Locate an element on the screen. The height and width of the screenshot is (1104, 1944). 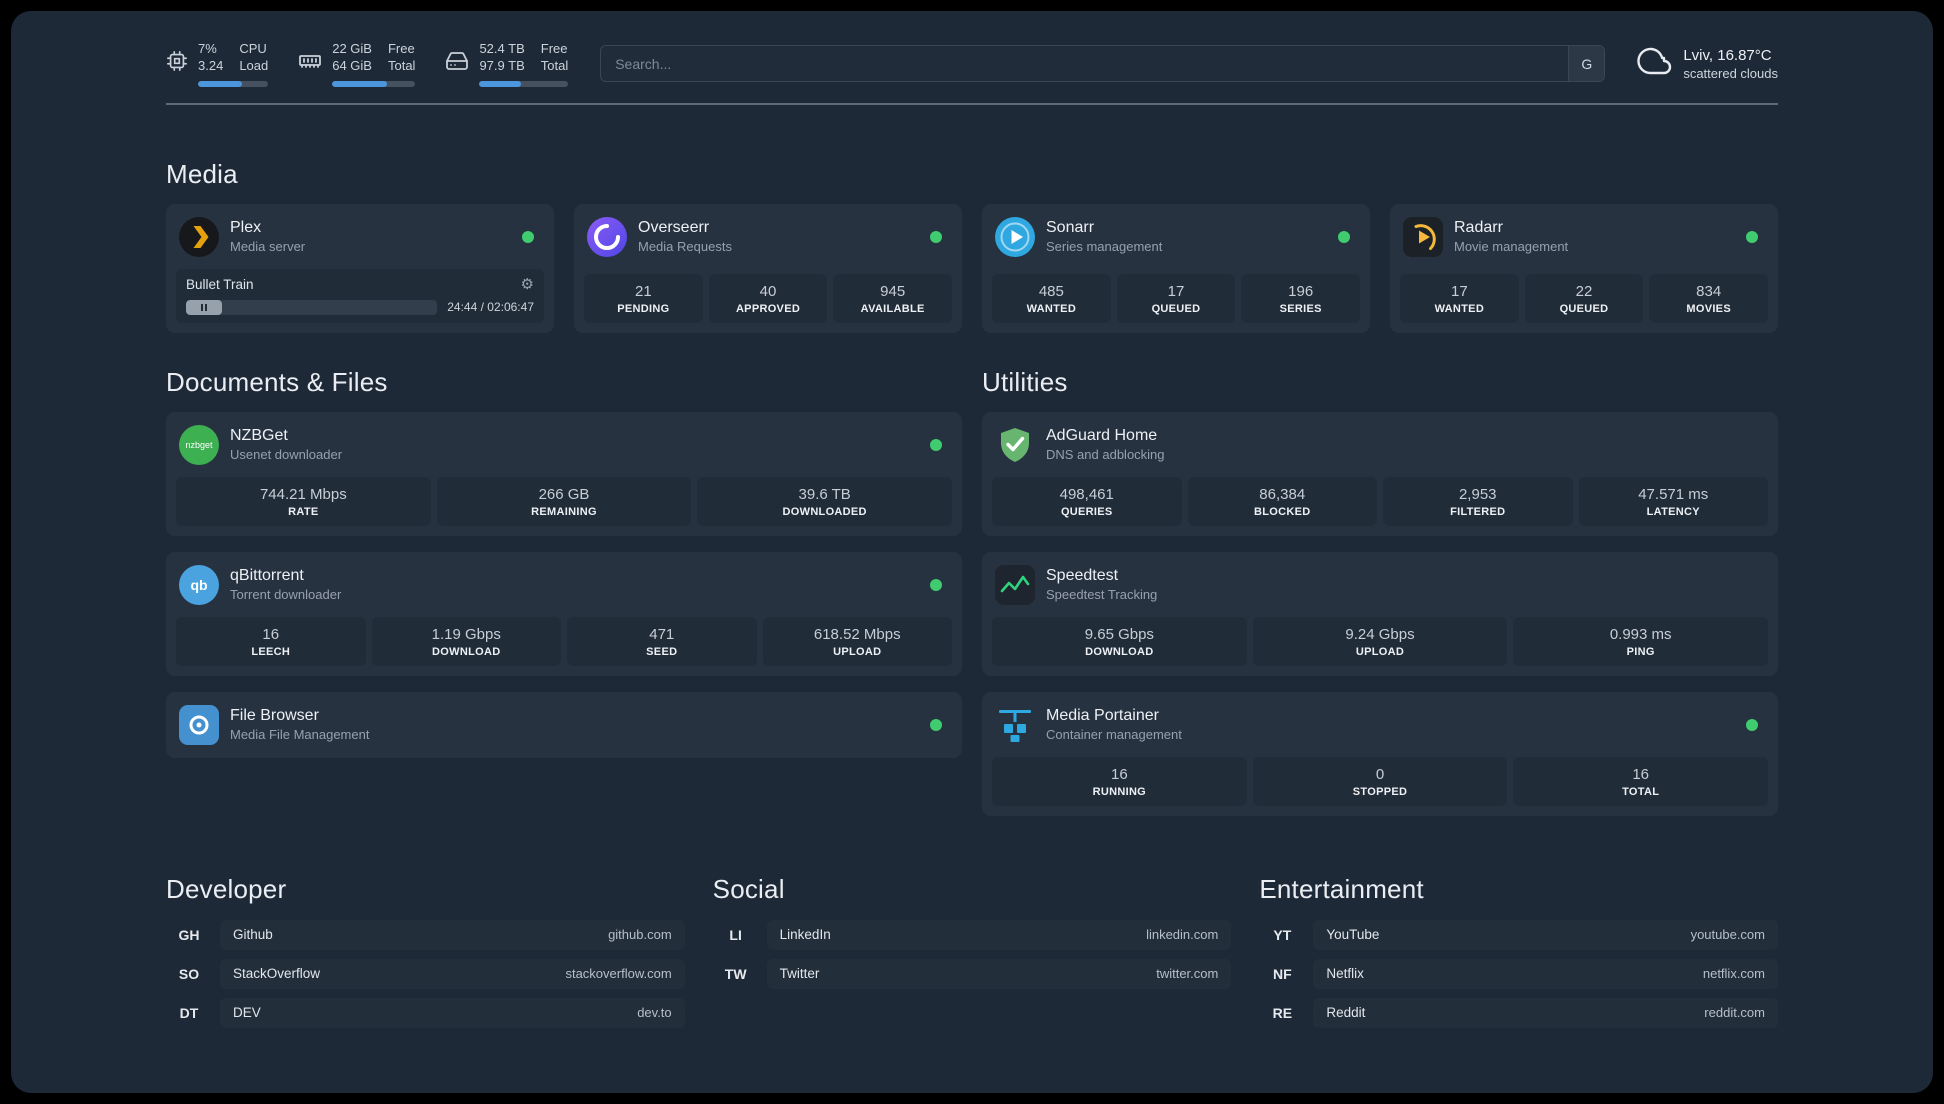
disk-progress-bar is located at coordinates (524, 83).